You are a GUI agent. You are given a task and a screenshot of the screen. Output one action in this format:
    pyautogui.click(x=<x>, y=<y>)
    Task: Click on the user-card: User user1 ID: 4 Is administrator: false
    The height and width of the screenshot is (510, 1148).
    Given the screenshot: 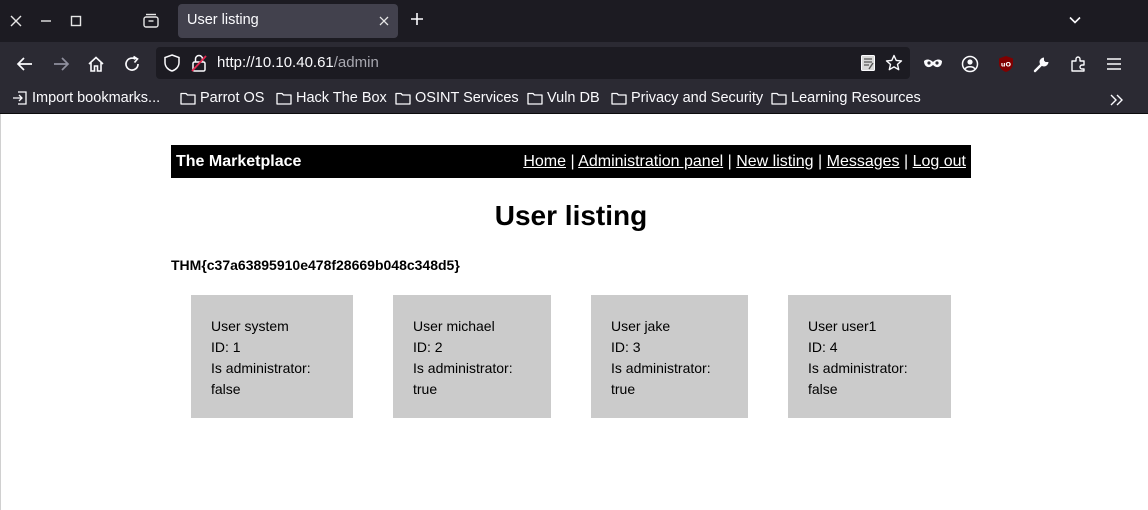 What is the action you would take?
    pyautogui.click(x=869, y=356)
    